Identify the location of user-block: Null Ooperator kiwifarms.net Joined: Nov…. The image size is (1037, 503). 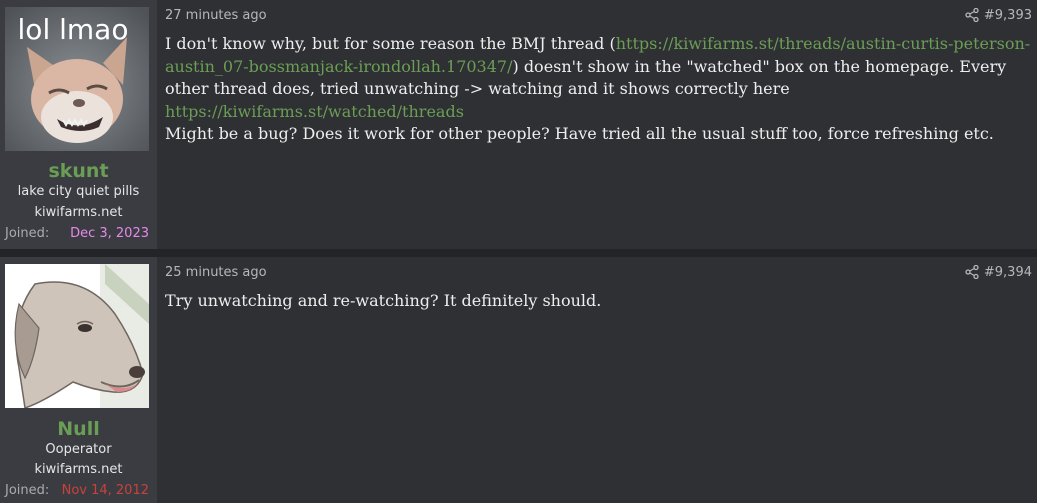
(78, 380).